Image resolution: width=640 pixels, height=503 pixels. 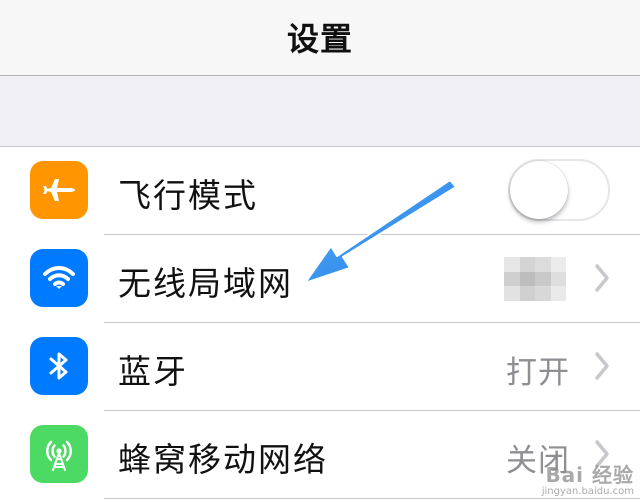 What do you see at coordinates (223, 459) in the screenshot?
I see `settings-row-label: 蜂窝移动网络` at bounding box center [223, 459].